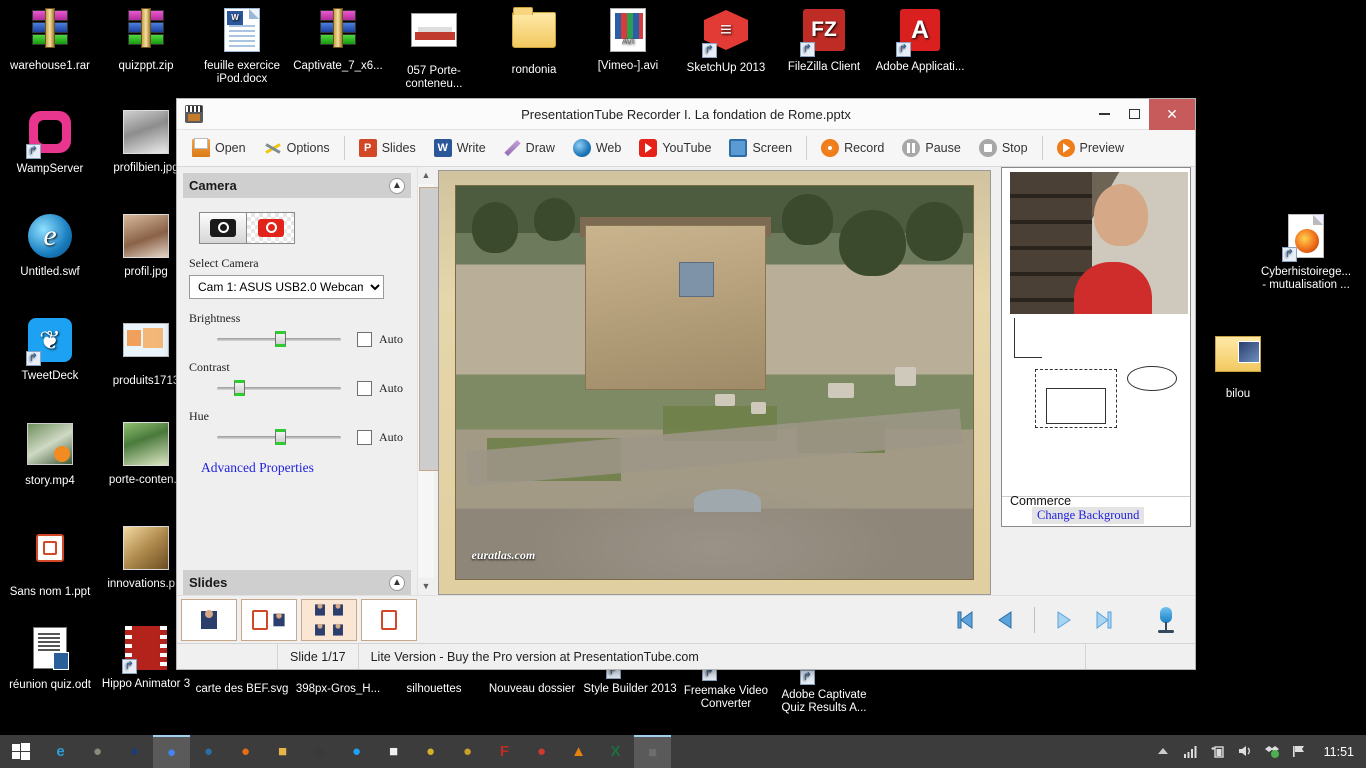 The image size is (1366, 768). I want to click on microphone-button, so click(1166, 619).